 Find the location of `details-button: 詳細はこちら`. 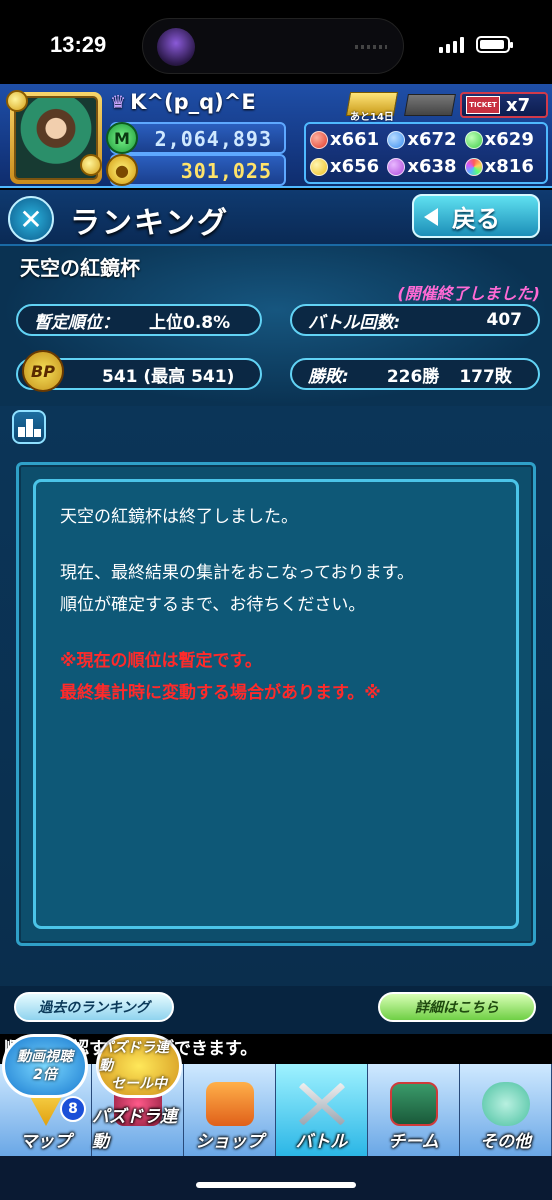

details-button: 詳細はこちら is located at coordinates (457, 1007).